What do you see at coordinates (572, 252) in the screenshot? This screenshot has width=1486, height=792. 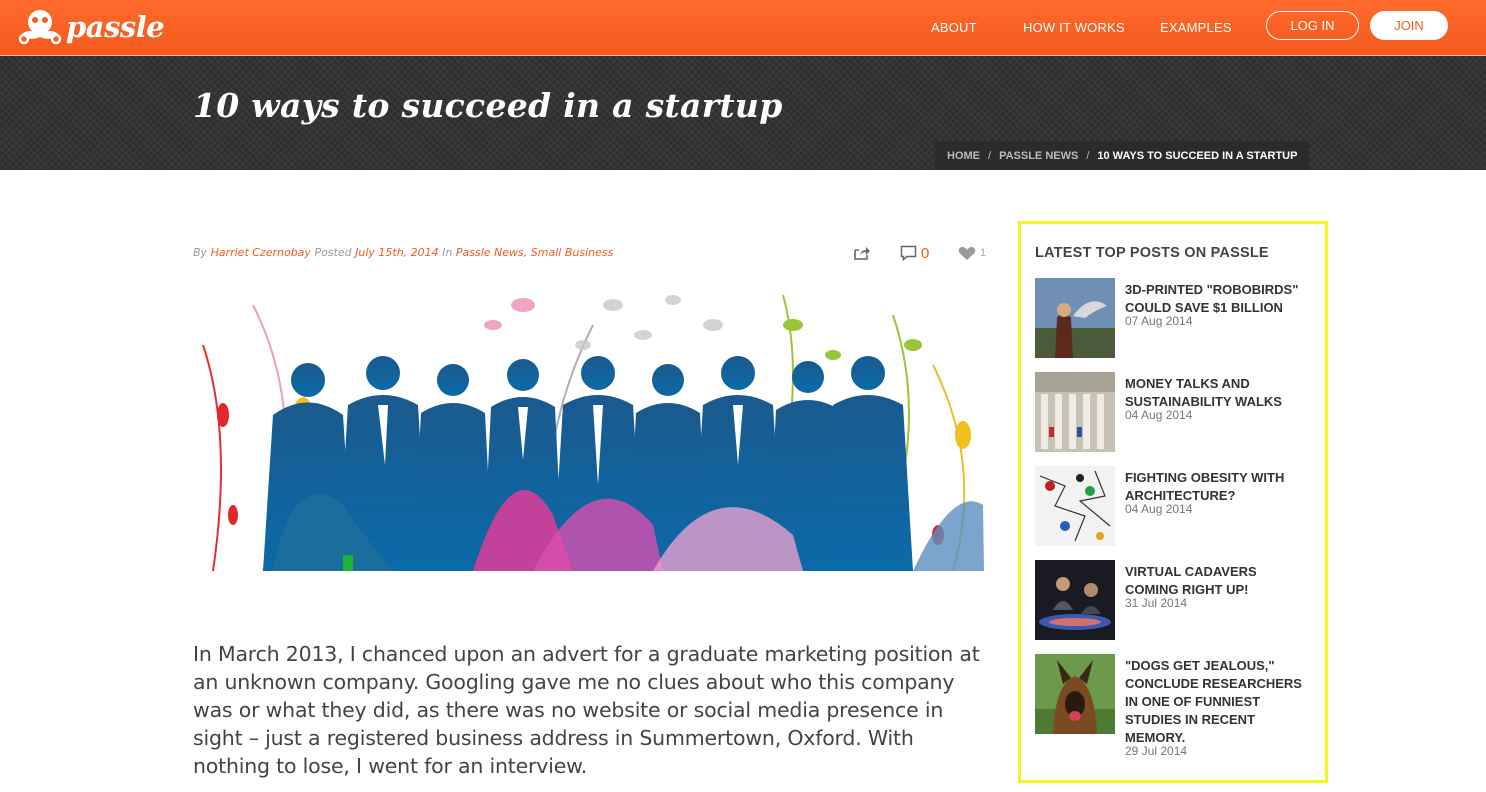 I see `category-link: Small Business` at bounding box center [572, 252].